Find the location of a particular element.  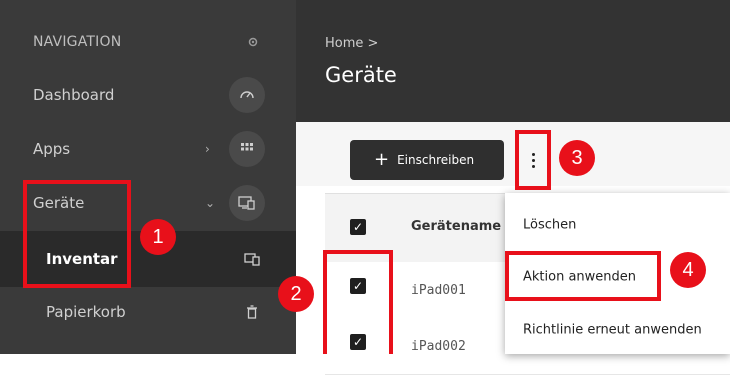

breadcrumb: Home > is located at coordinates (351, 43).